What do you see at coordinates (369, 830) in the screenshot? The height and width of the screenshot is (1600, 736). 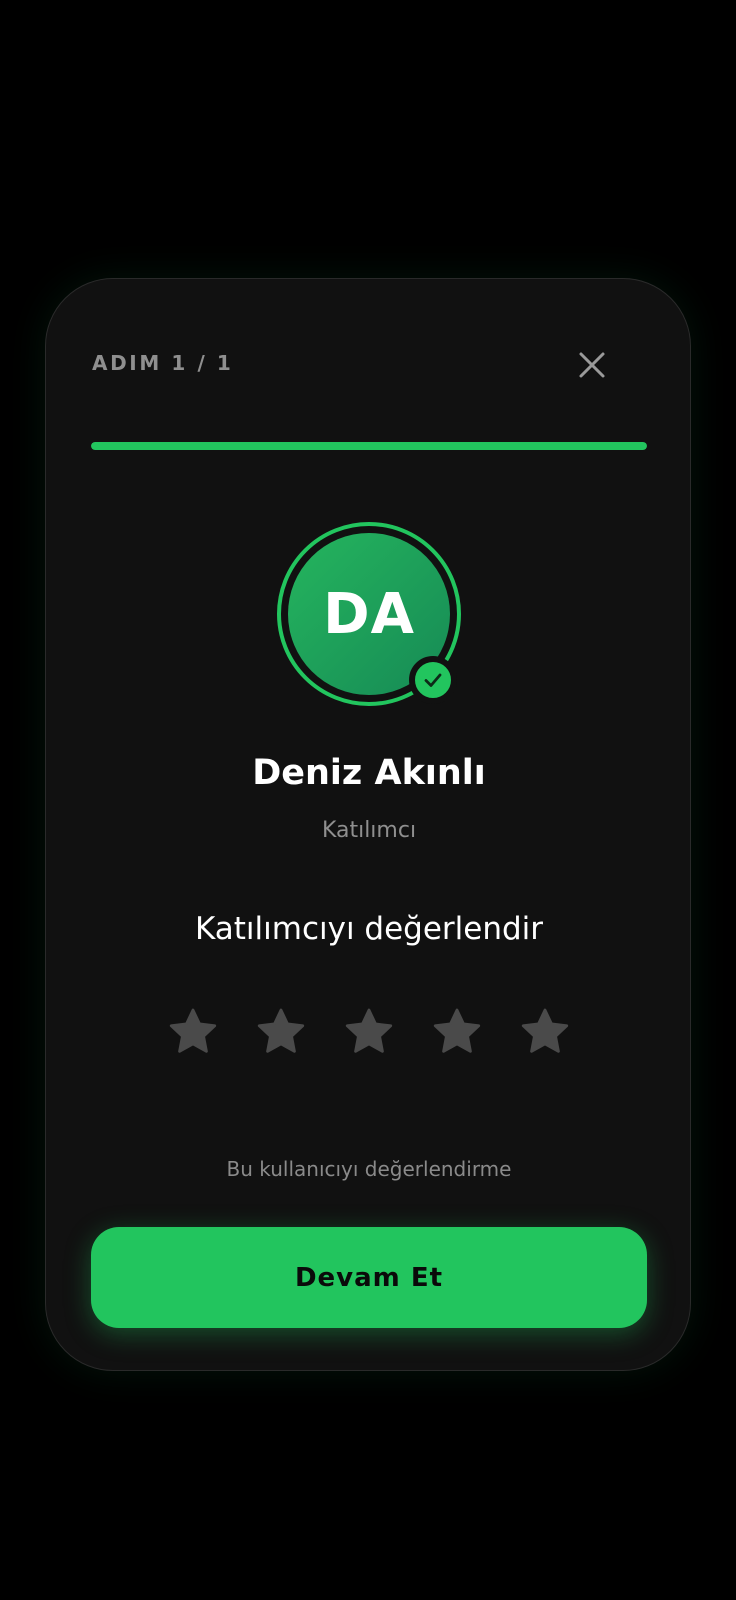 I see `user-role: Katılımcı` at bounding box center [369, 830].